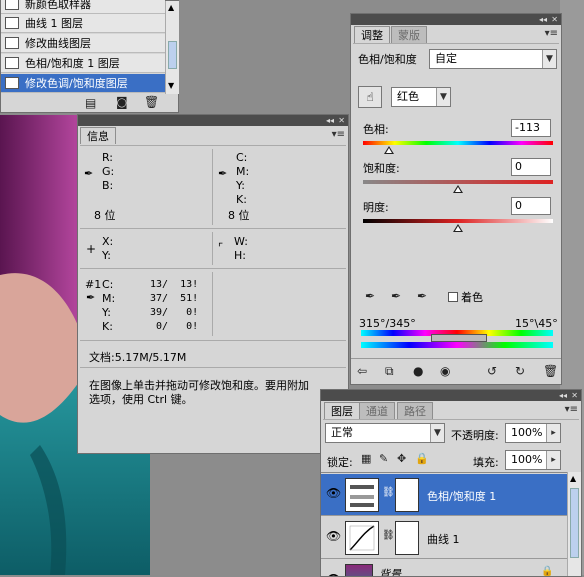 This screenshot has height=577, width=584. What do you see at coordinates (241, 199) in the screenshot?
I see `info-k-label: K:` at bounding box center [241, 199].